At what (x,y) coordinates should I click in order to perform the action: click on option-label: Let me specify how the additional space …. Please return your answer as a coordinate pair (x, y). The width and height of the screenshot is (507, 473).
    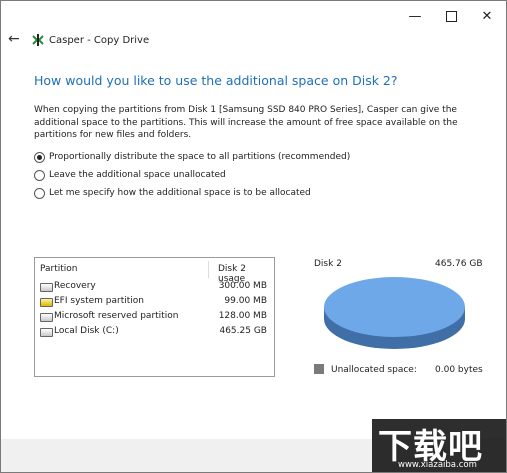
    Looking at the image, I should click on (180, 193).